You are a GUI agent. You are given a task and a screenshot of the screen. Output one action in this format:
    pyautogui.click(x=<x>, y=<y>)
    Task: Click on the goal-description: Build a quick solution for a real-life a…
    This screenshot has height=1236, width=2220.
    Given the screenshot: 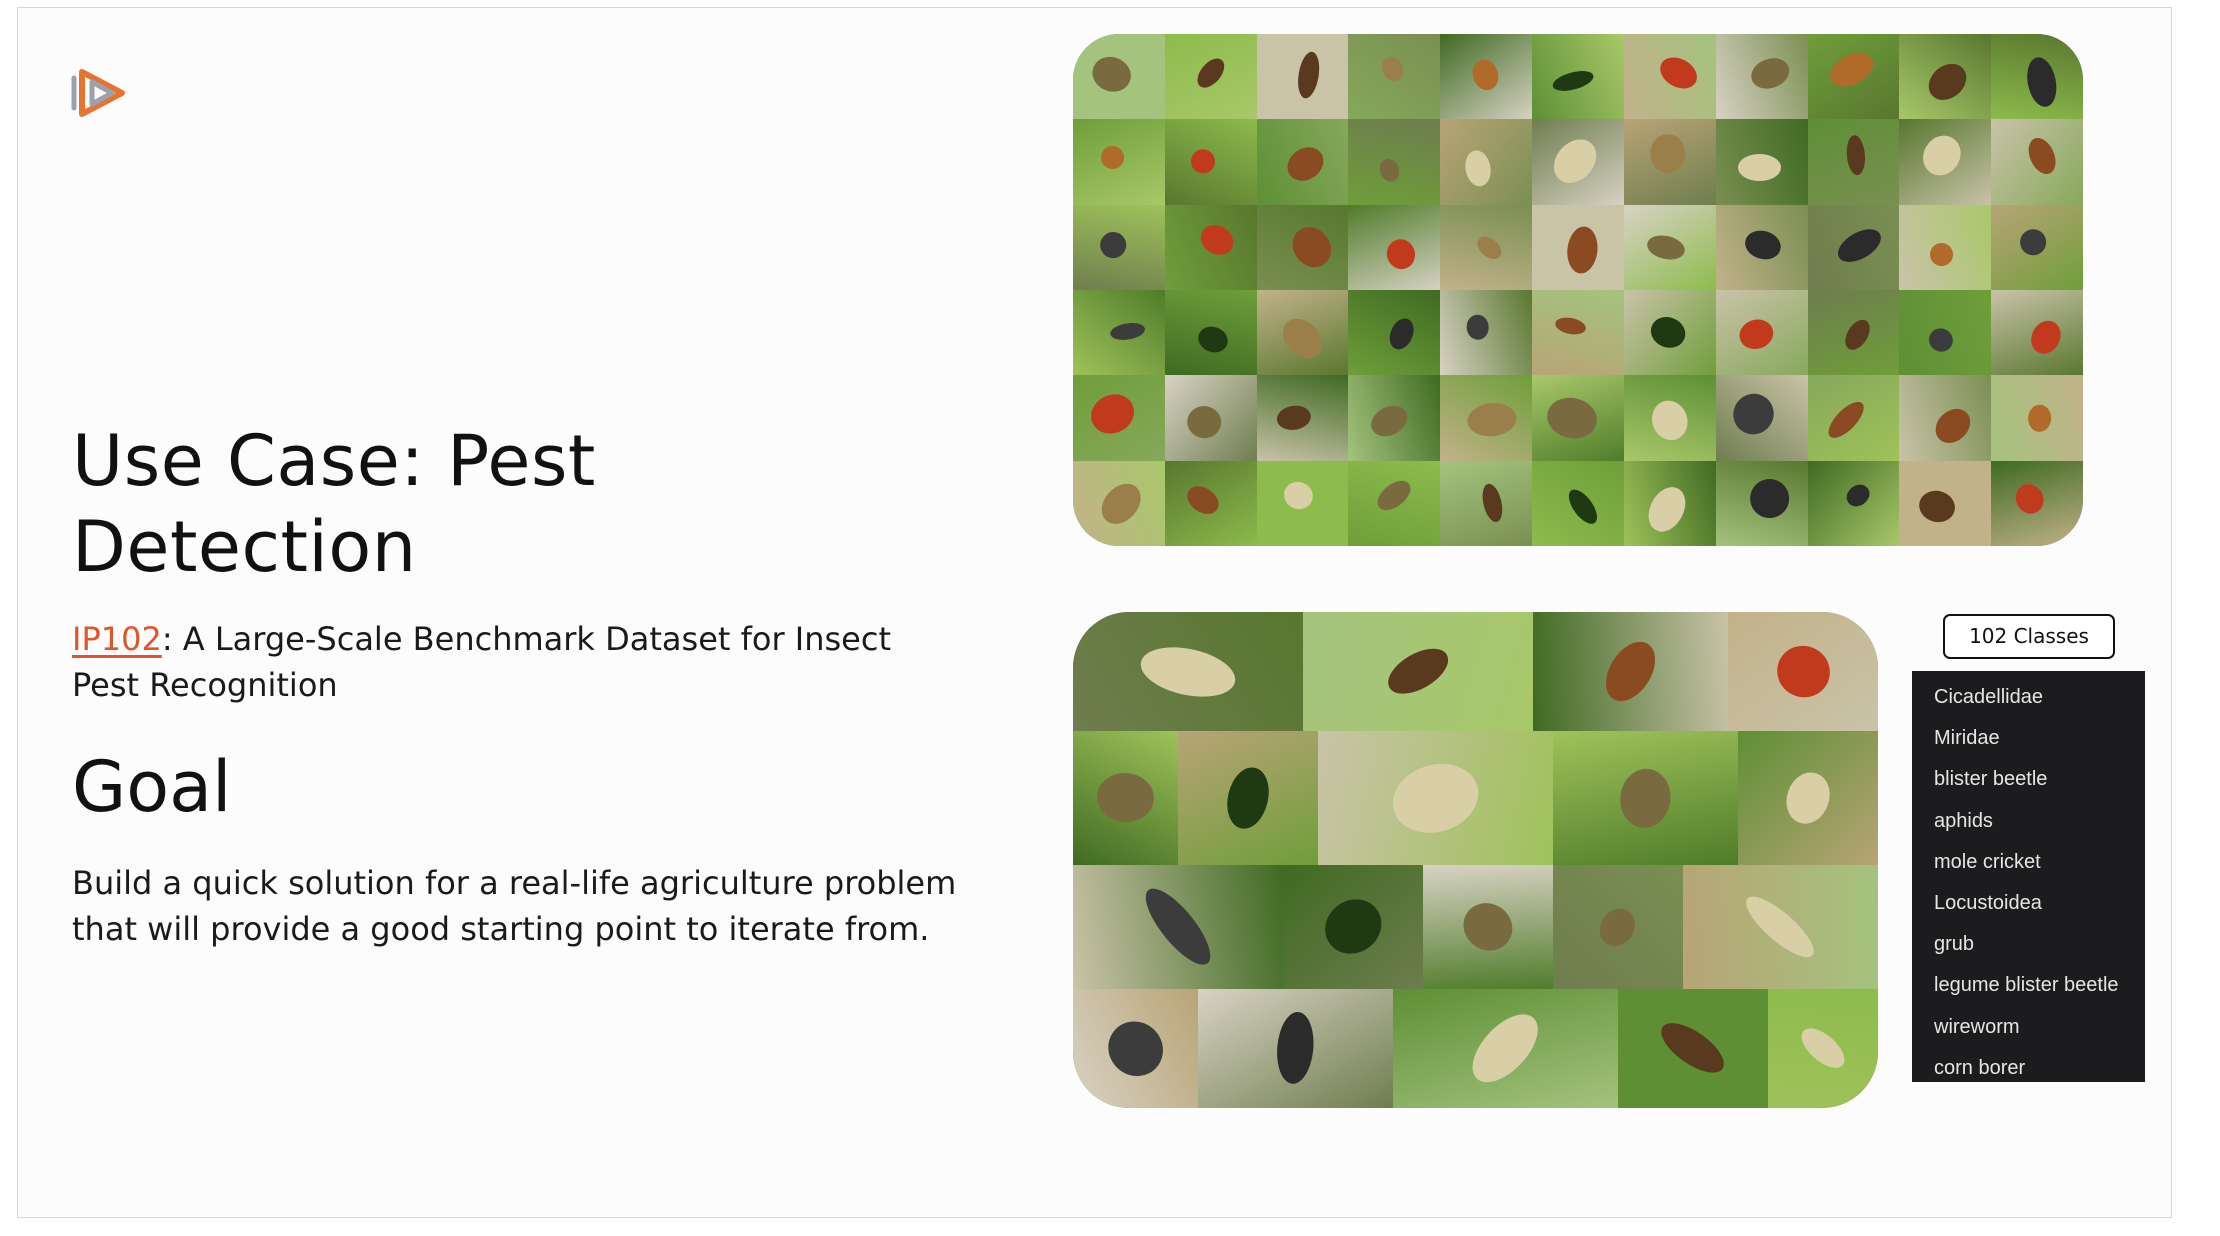 What is the action you would take?
    pyautogui.click(x=514, y=906)
    